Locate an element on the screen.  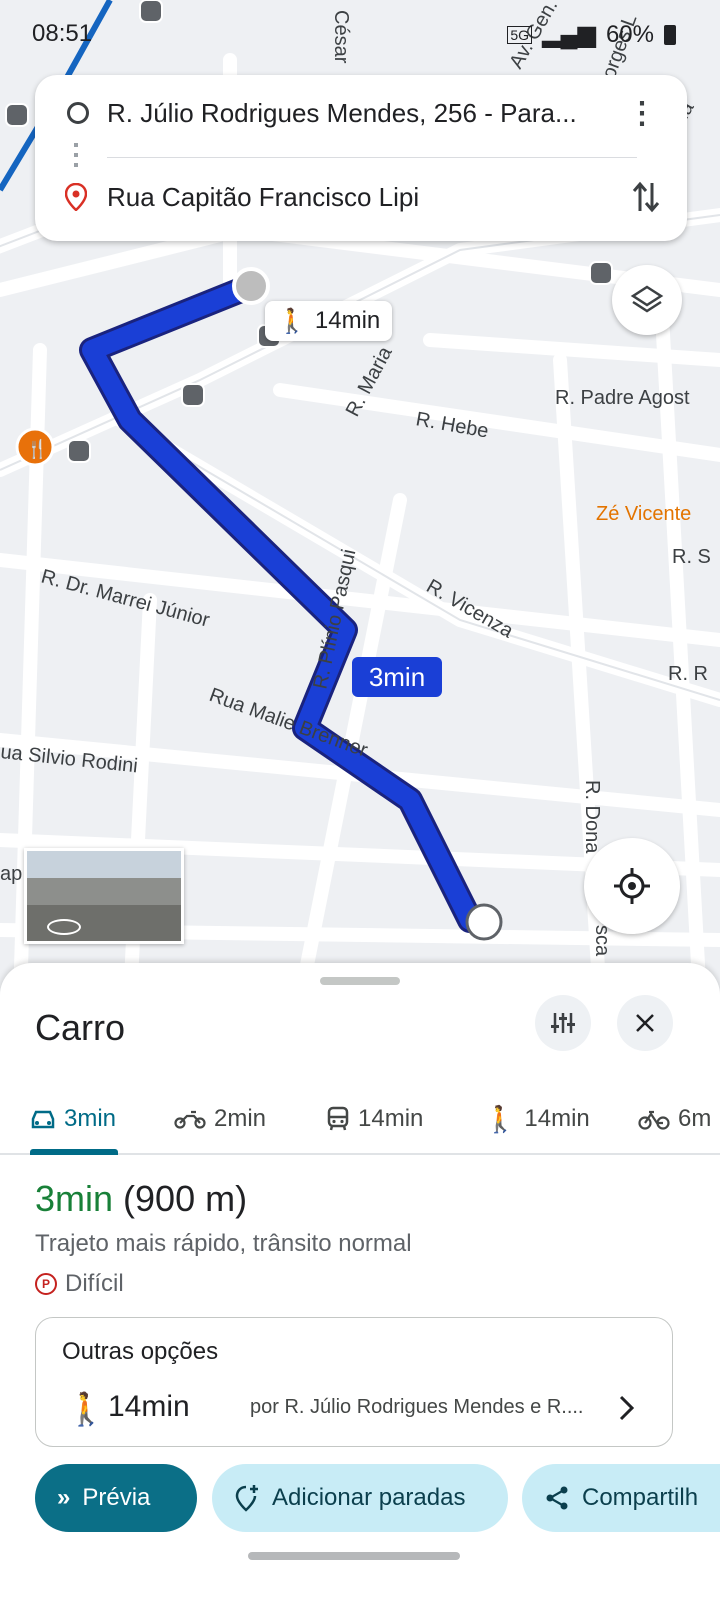
street-label-r-s: R. S is located at coordinates (691, 557).